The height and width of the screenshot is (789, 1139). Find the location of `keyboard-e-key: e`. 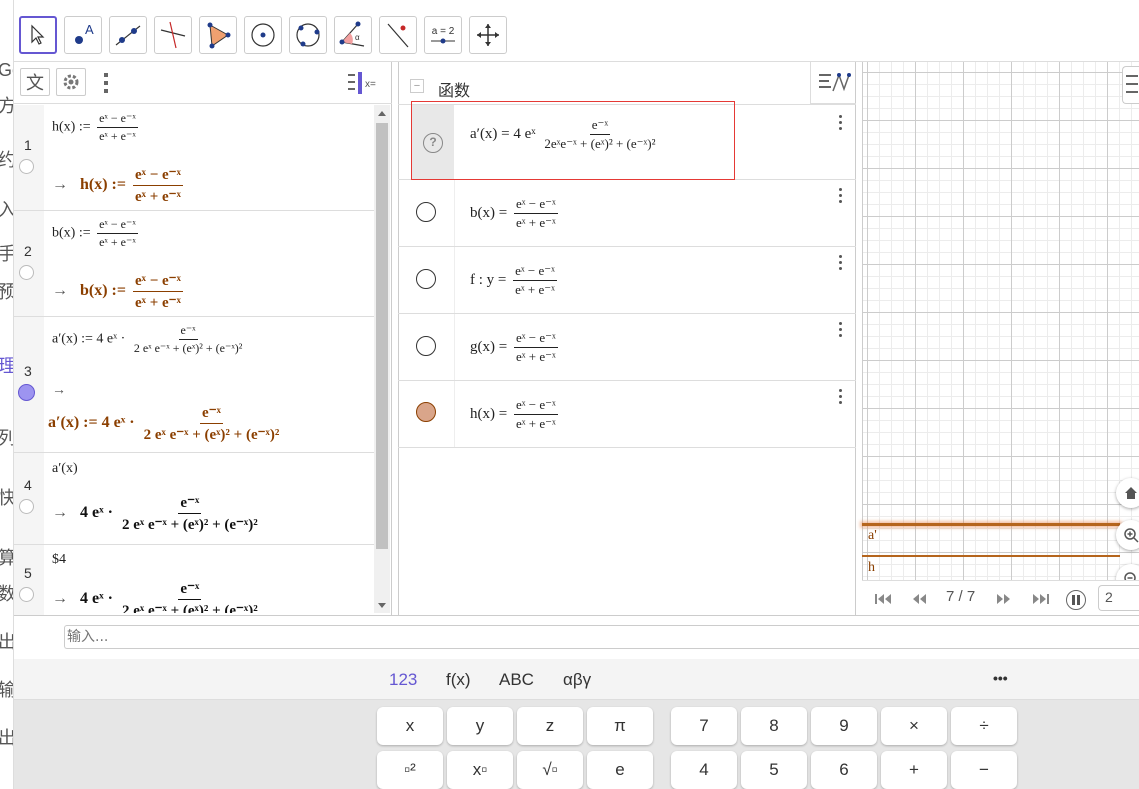

keyboard-e-key: e is located at coordinates (620, 770).